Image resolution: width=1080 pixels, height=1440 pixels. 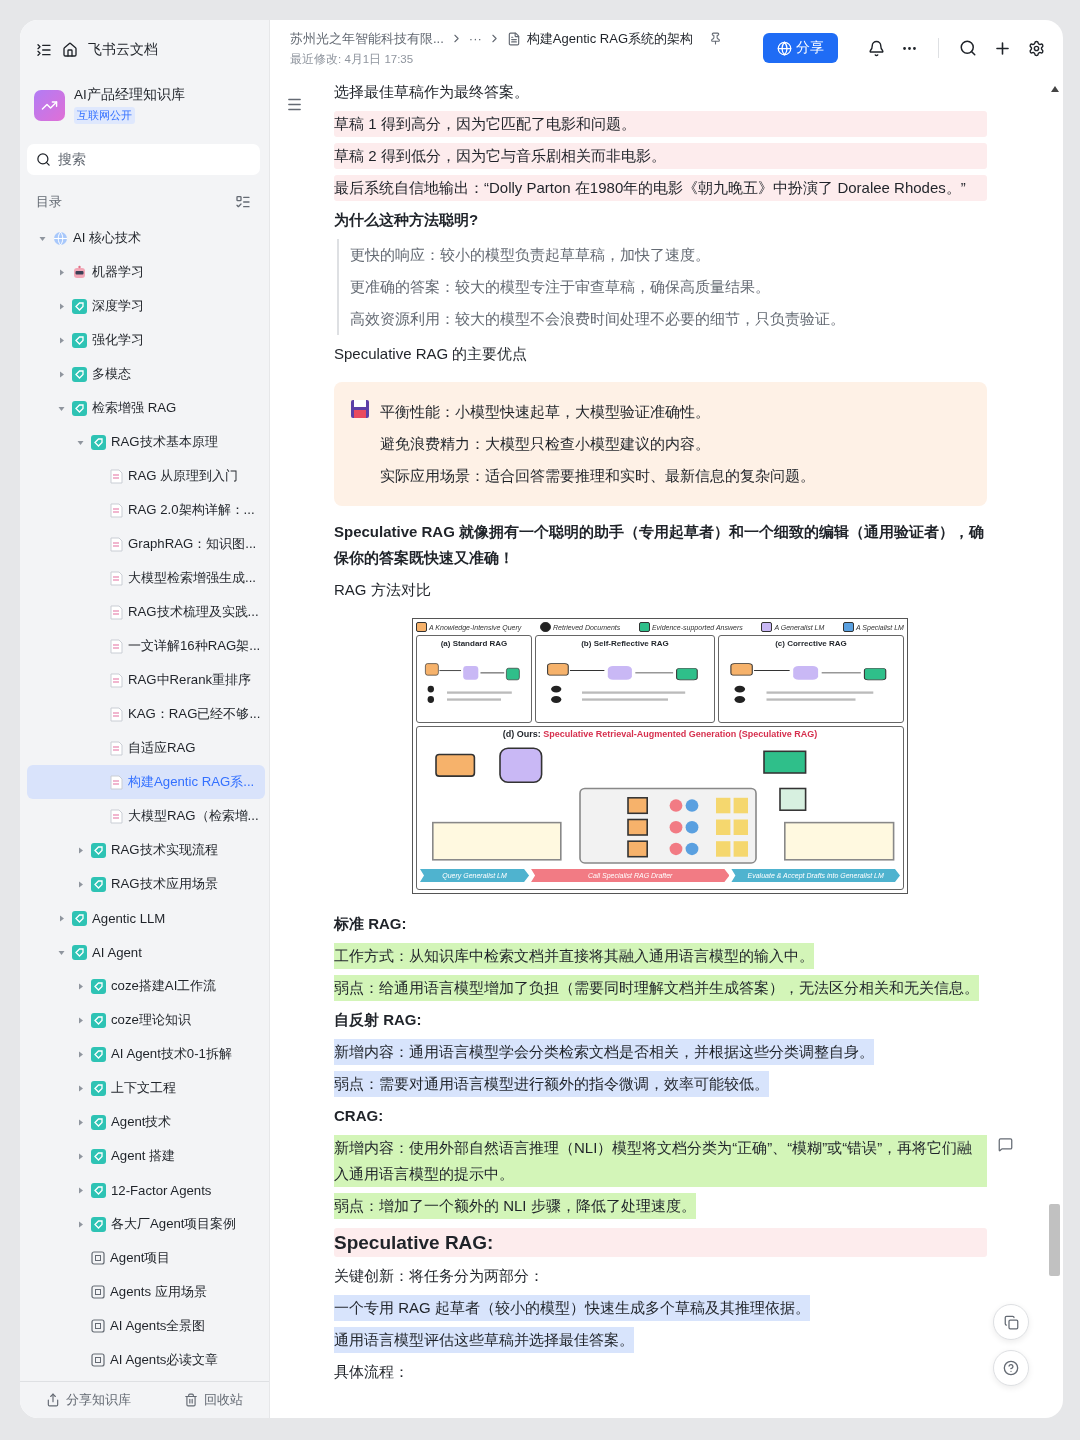 What do you see at coordinates (190, 1400) in the screenshot?
I see `trash-icon` at bounding box center [190, 1400].